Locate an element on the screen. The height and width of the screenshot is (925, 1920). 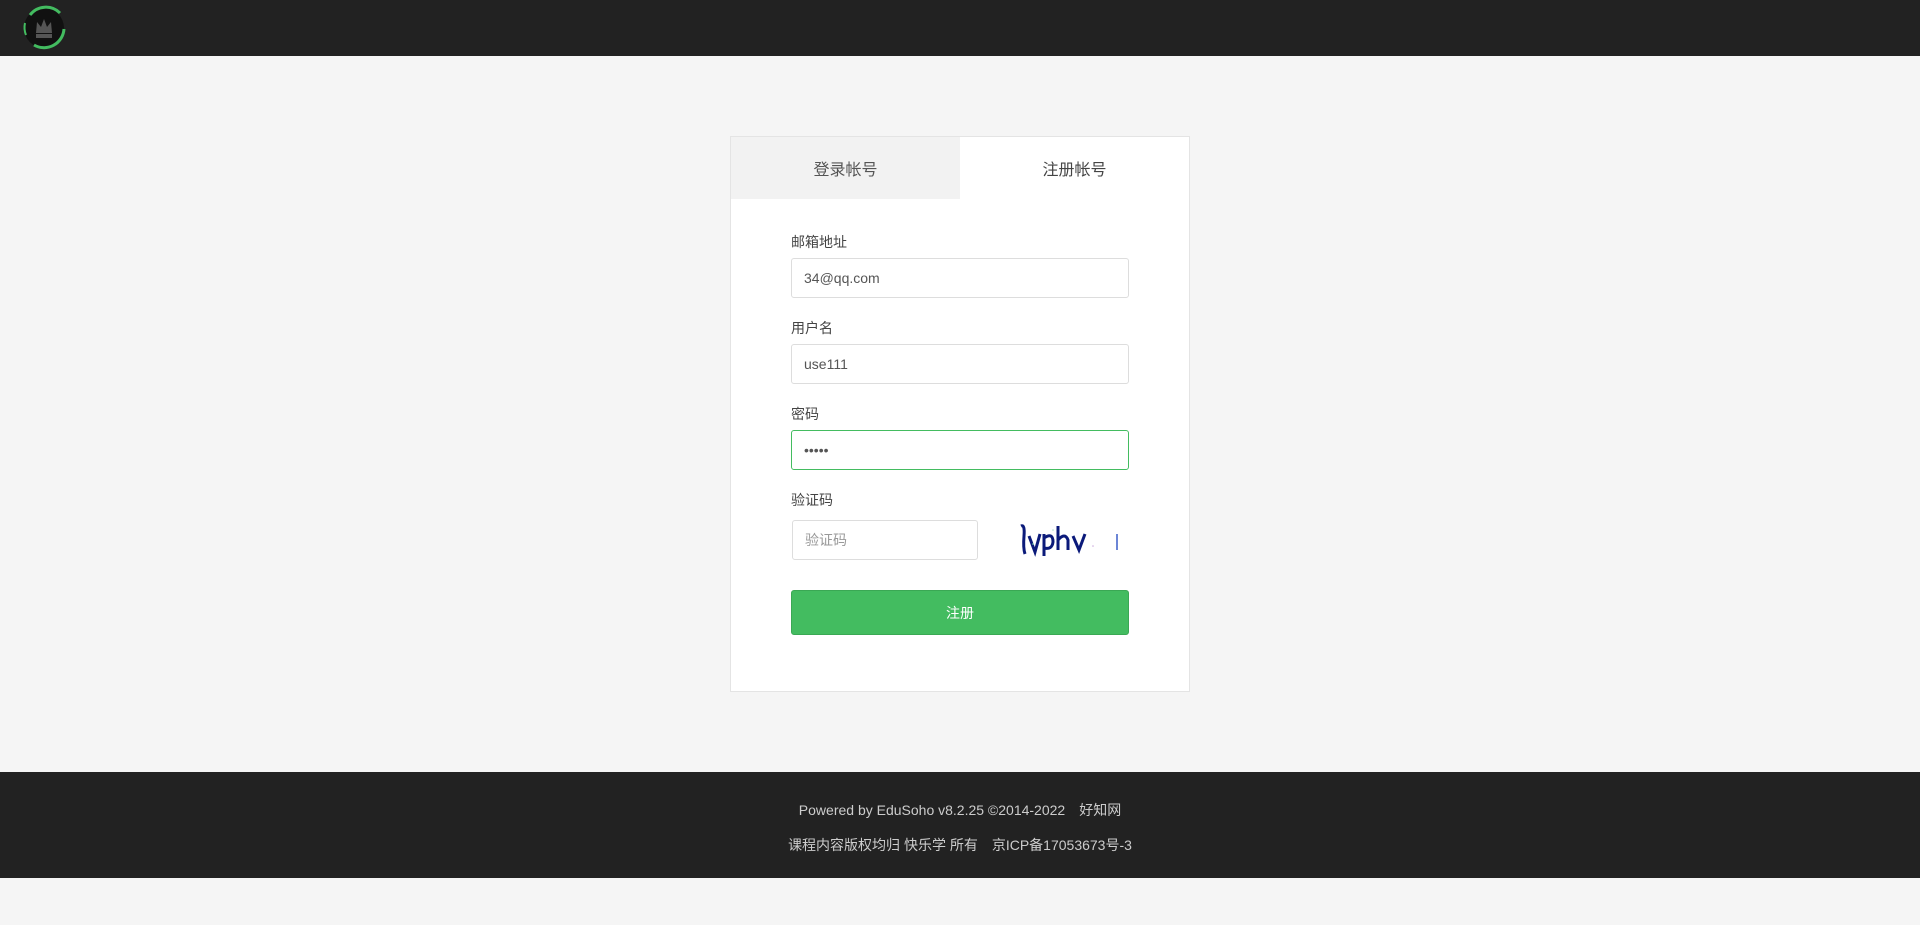
powered-by-text: Powered by EduSoho v8.2.25 ©2014-2022 is located at coordinates (932, 810).